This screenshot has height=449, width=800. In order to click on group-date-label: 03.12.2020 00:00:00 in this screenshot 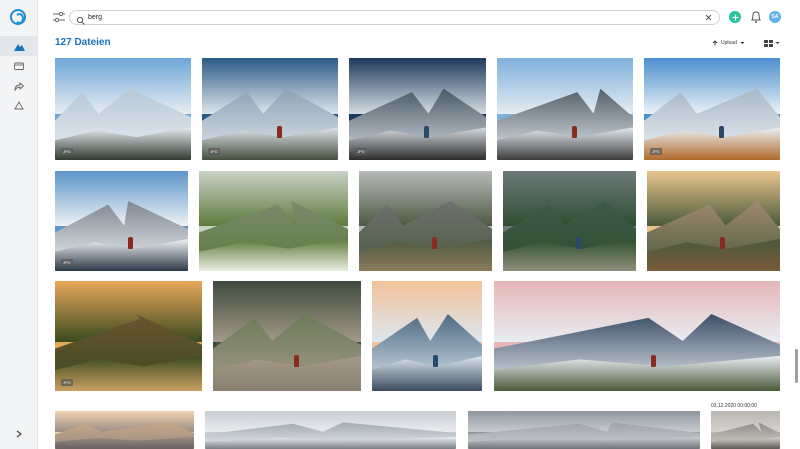, I will do `click(734, 406)`.